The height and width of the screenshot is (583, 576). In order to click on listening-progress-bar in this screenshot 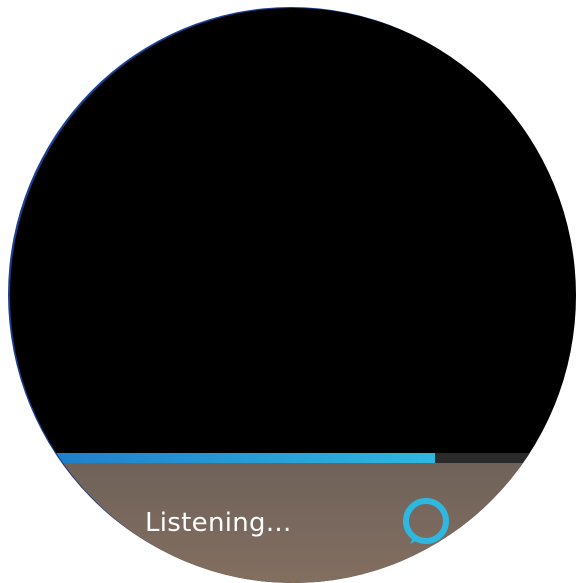, I will do `click(293, 458)`.